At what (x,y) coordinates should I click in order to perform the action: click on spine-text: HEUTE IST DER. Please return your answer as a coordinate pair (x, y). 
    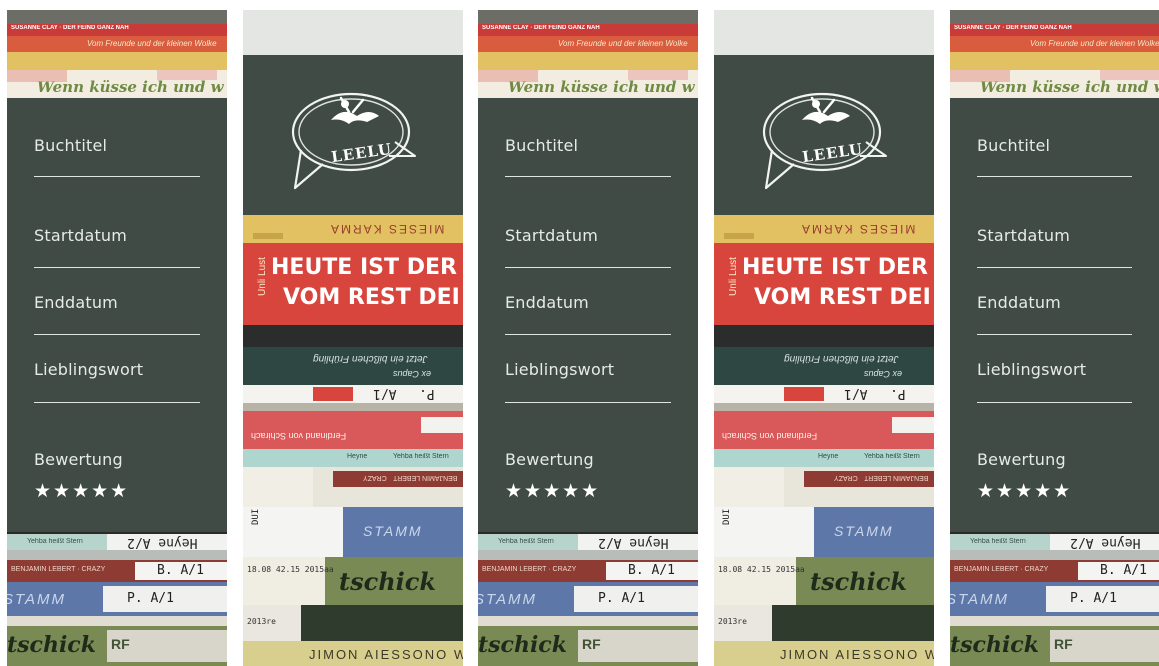
    Looking at the image, I should click on (364, 267).